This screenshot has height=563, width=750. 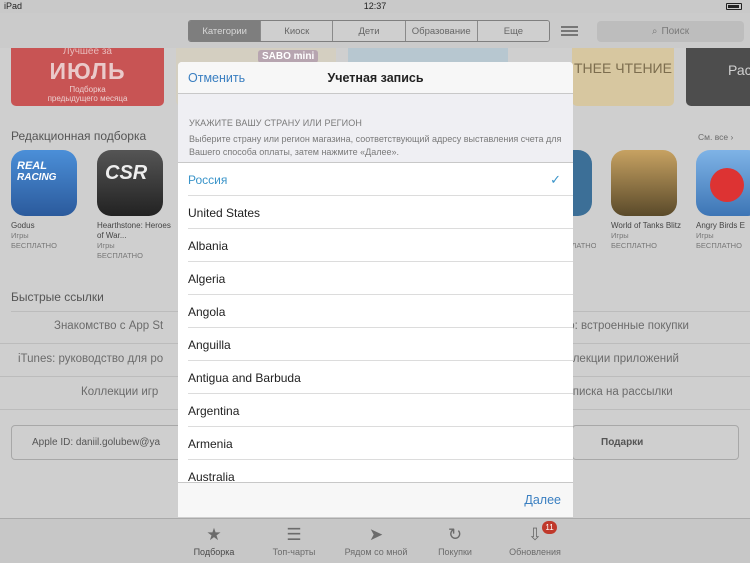 What do you see at coordinates (210, 444) in the screenshot?
I see `country-label: Armenia` at bounding box center [210, 444].